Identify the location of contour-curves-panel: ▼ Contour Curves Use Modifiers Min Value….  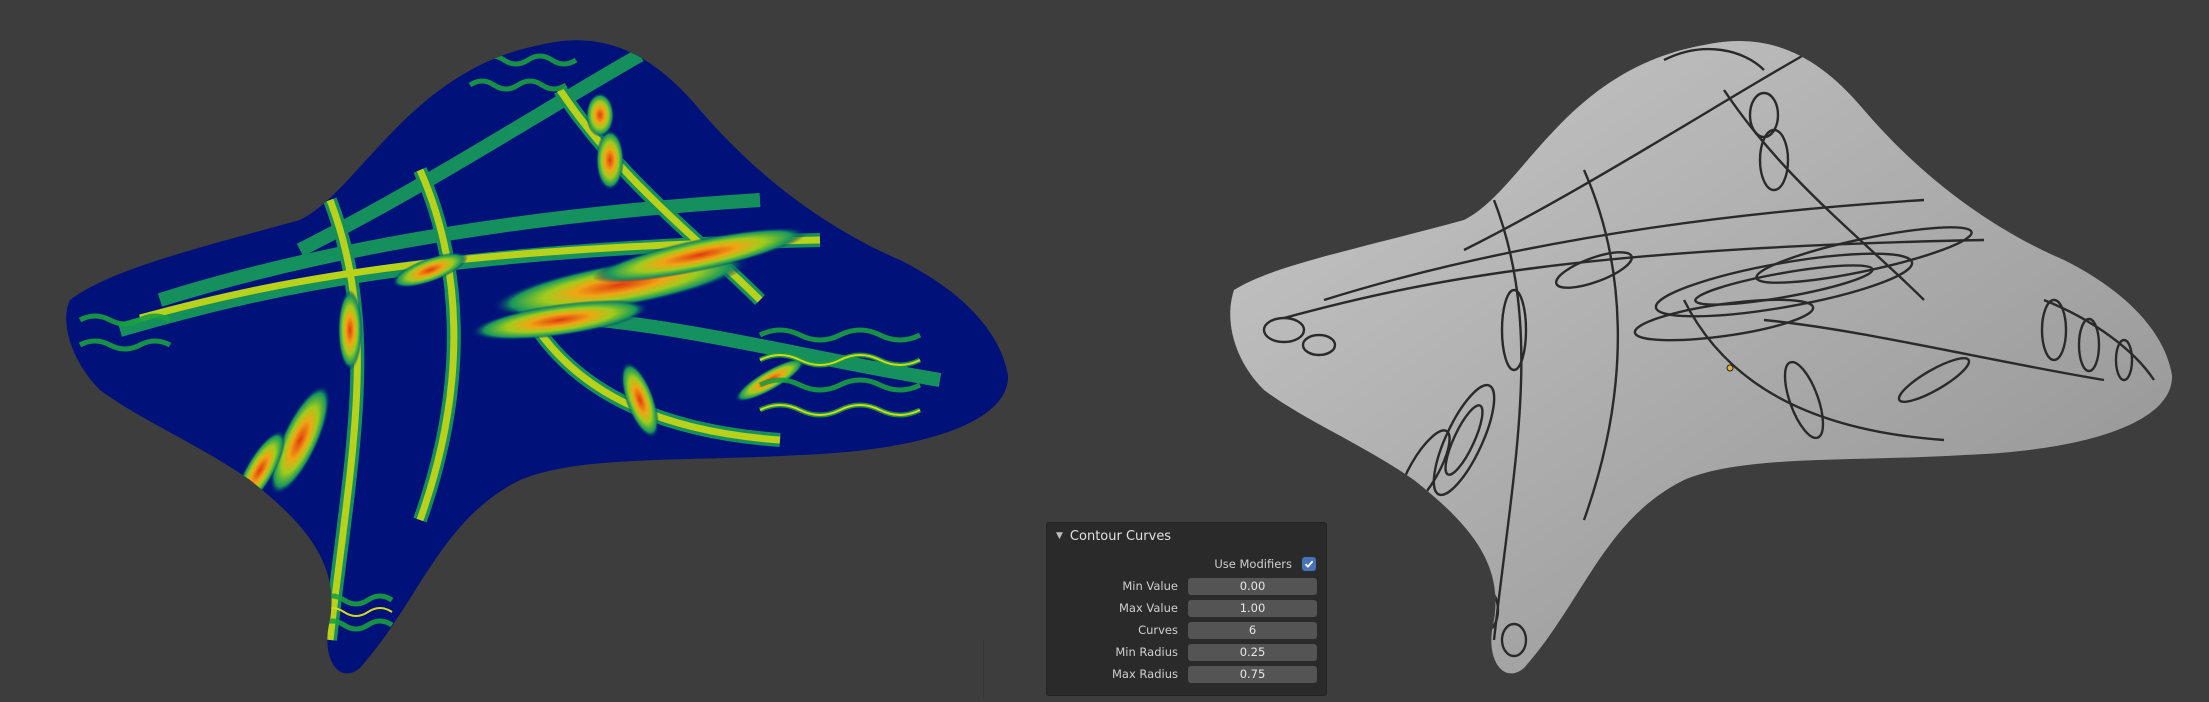
(1186, 609).